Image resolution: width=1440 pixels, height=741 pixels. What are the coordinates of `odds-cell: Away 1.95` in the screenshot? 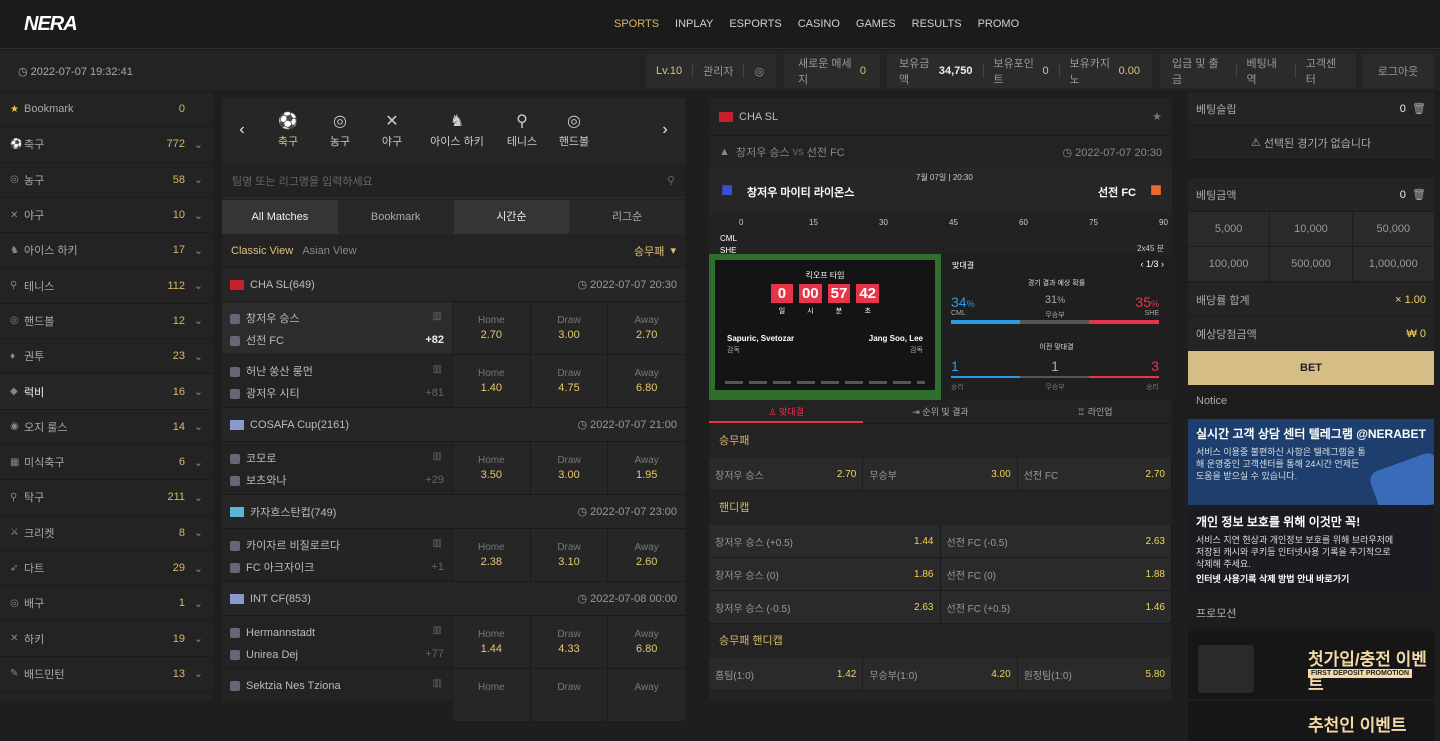 It's located at (646, 468).